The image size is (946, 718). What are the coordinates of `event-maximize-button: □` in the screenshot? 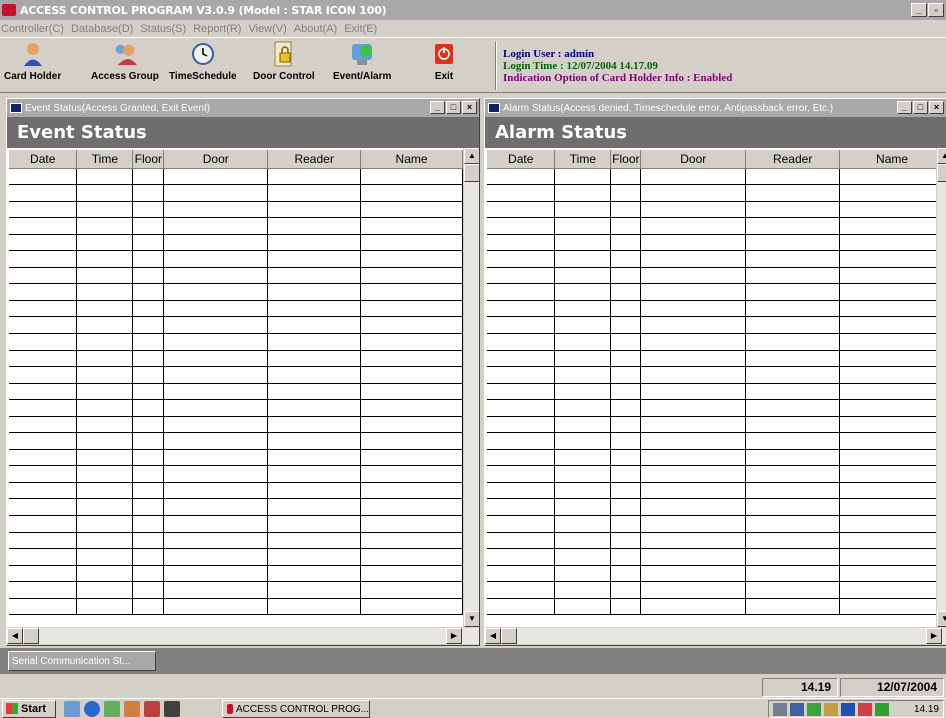 It's located at (453, 107).